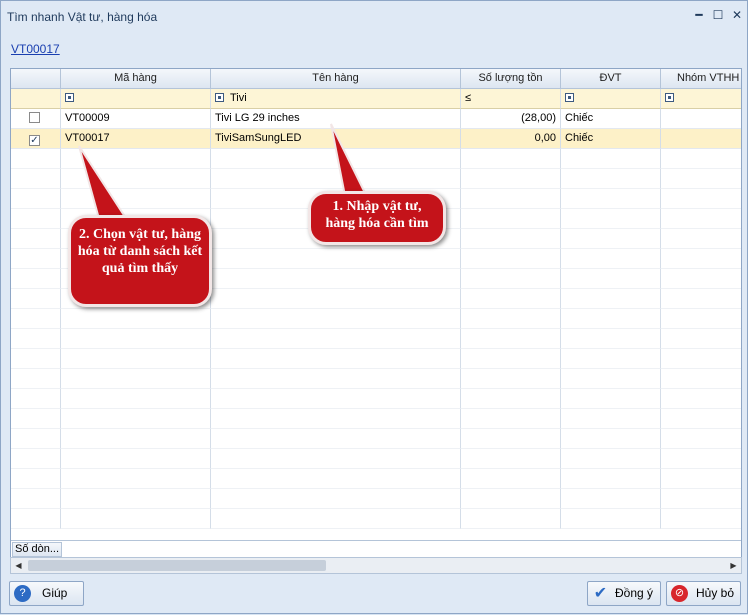  I want to click on ok-button-label: Đồng ý, so click(634, 593).